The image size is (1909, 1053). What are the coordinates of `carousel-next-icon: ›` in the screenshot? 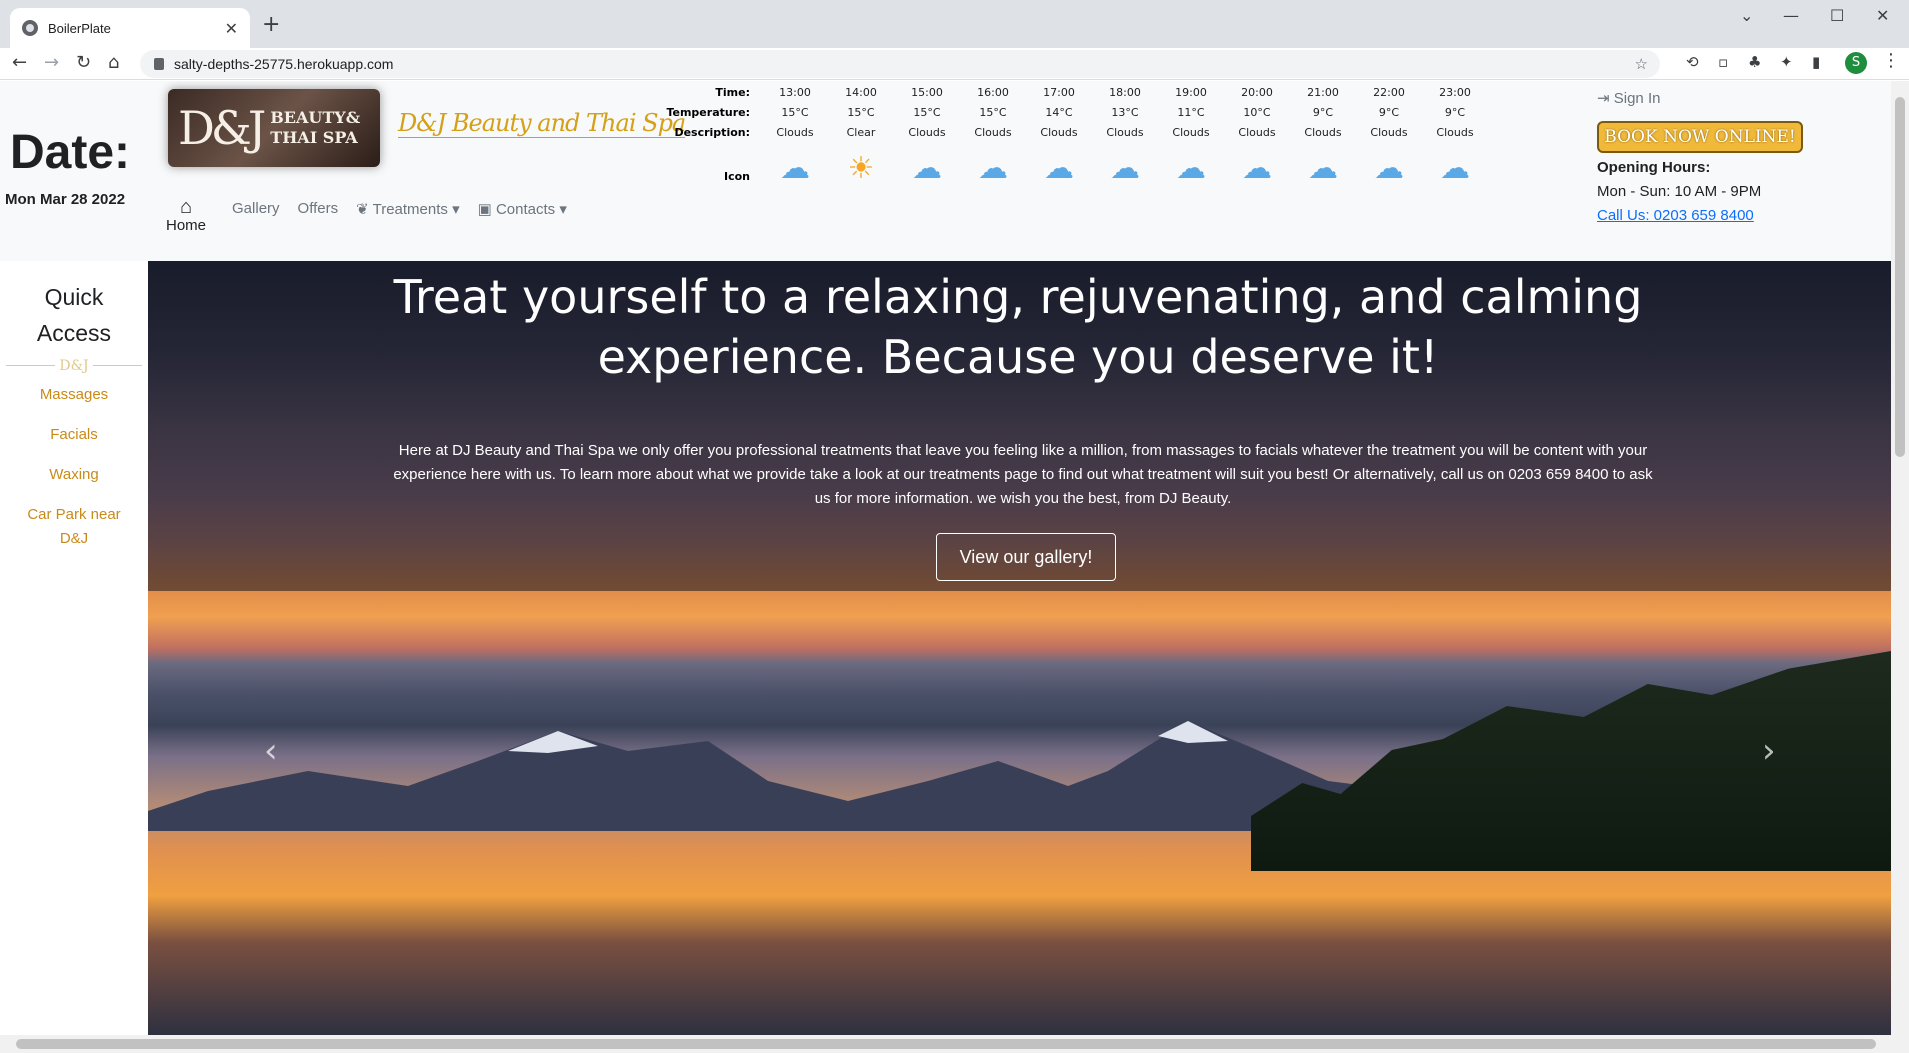 It's located at (1769, 751).